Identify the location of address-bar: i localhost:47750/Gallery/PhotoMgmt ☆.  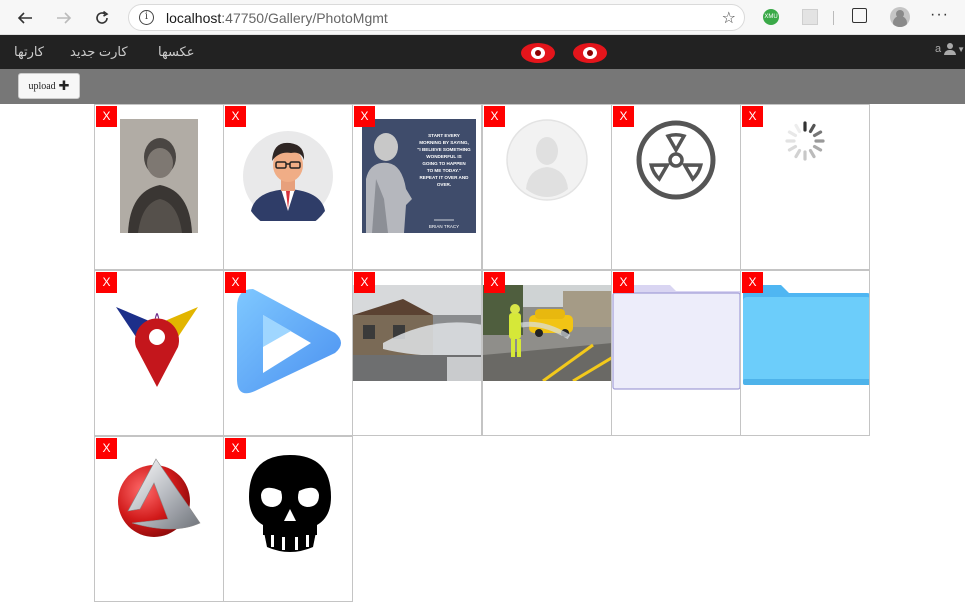
(436, 17).